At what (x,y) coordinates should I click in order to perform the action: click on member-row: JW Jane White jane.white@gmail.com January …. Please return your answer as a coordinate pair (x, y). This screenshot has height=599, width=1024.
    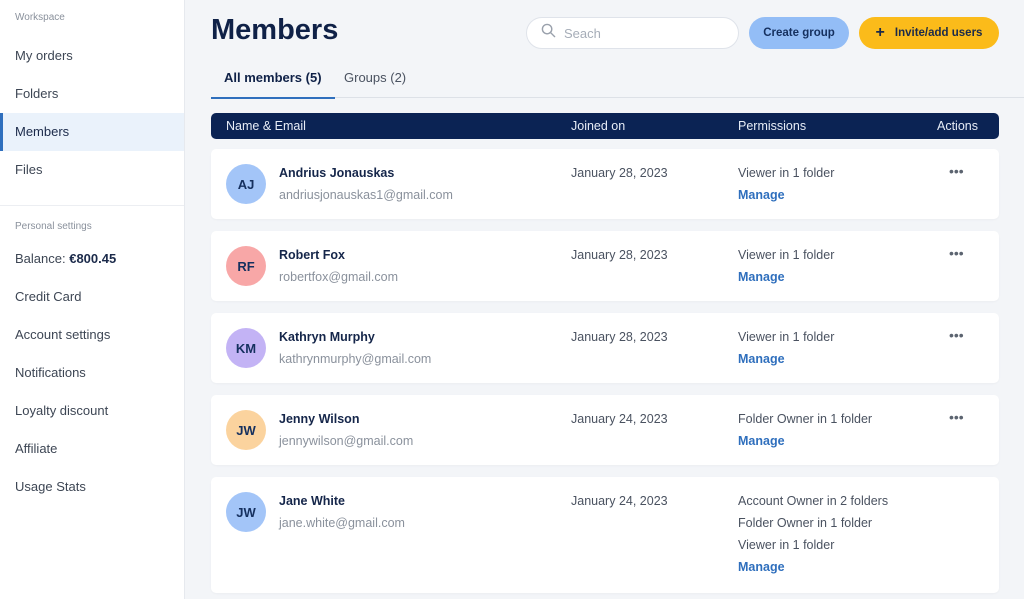
    Looking at the image, I should click on (605, 535).